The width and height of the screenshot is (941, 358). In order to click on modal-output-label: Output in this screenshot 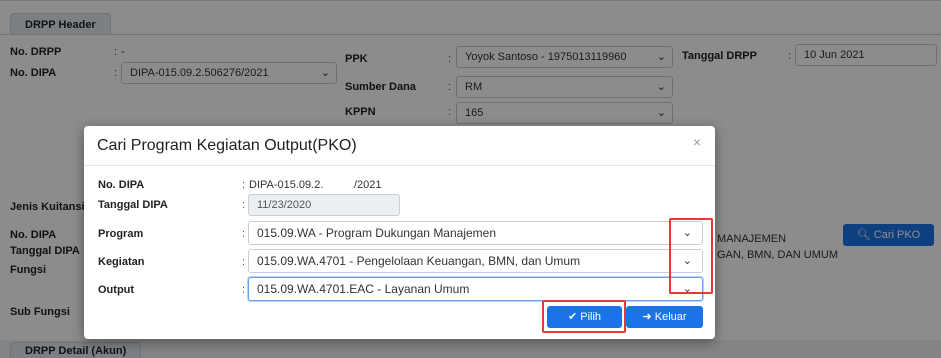, I will do `click(116, 290)`.